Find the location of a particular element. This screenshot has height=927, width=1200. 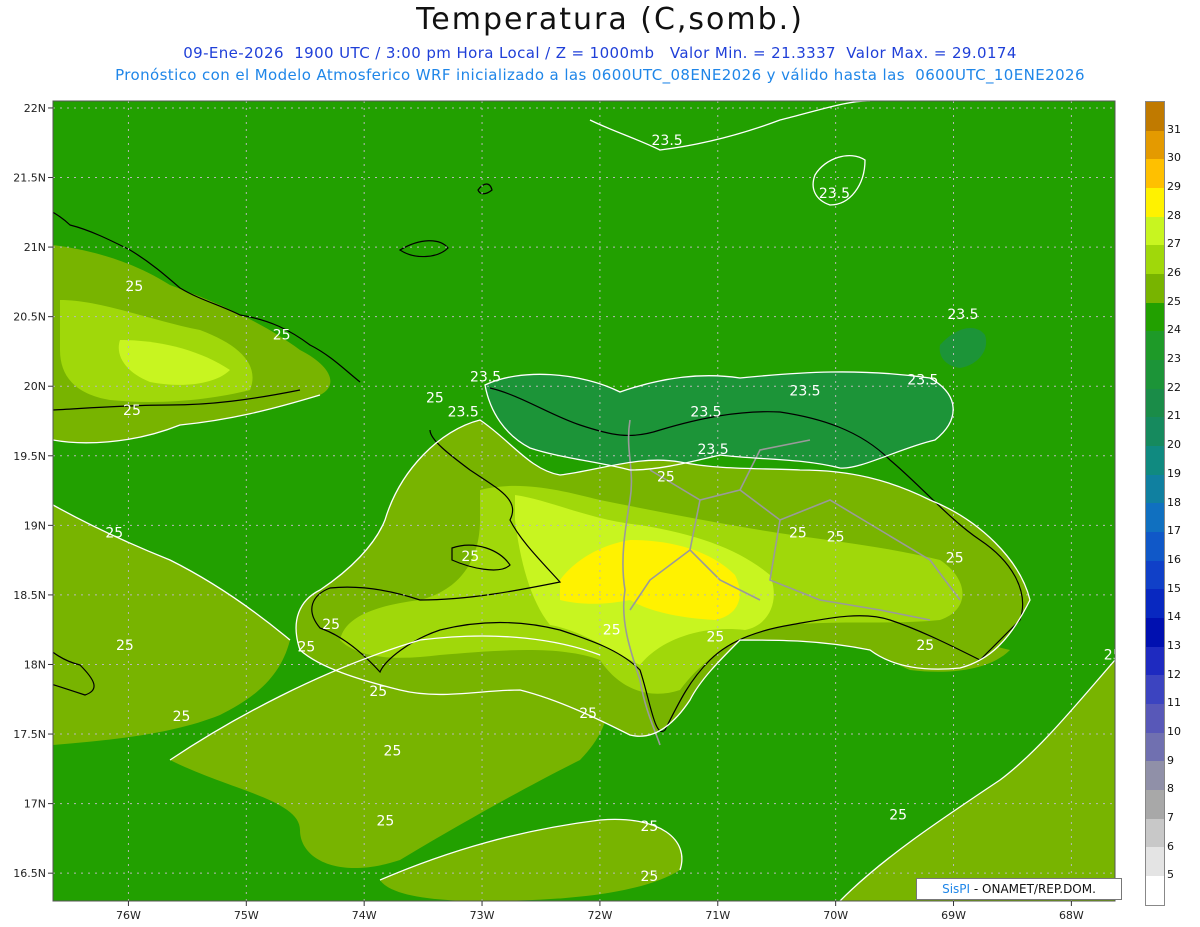

colorbar-label: 24 is located at coordinates (1174, 330).